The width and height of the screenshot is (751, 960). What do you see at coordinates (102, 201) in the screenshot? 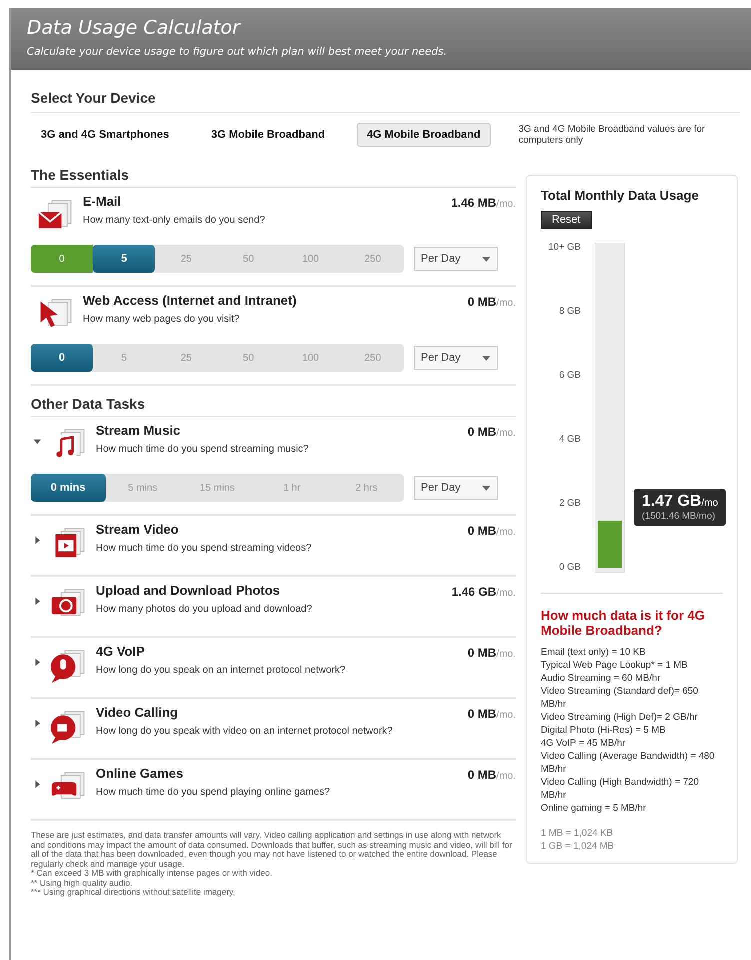
I see `task-title: E-Mail` at bounding box center [102, 201].